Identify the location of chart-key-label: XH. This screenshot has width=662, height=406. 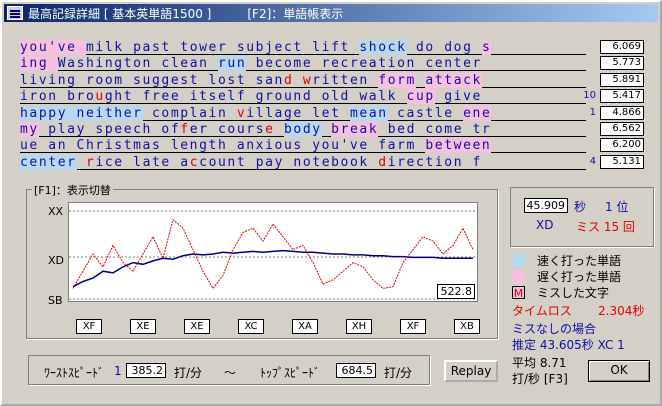
(359, 326).